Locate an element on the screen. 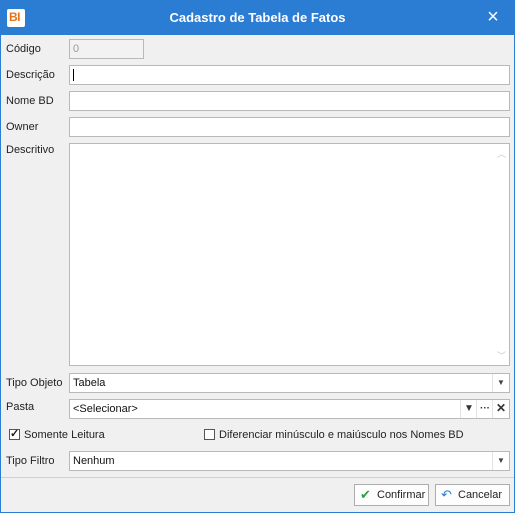  descricao-label: Descrição is located at coordinates (30, 75).